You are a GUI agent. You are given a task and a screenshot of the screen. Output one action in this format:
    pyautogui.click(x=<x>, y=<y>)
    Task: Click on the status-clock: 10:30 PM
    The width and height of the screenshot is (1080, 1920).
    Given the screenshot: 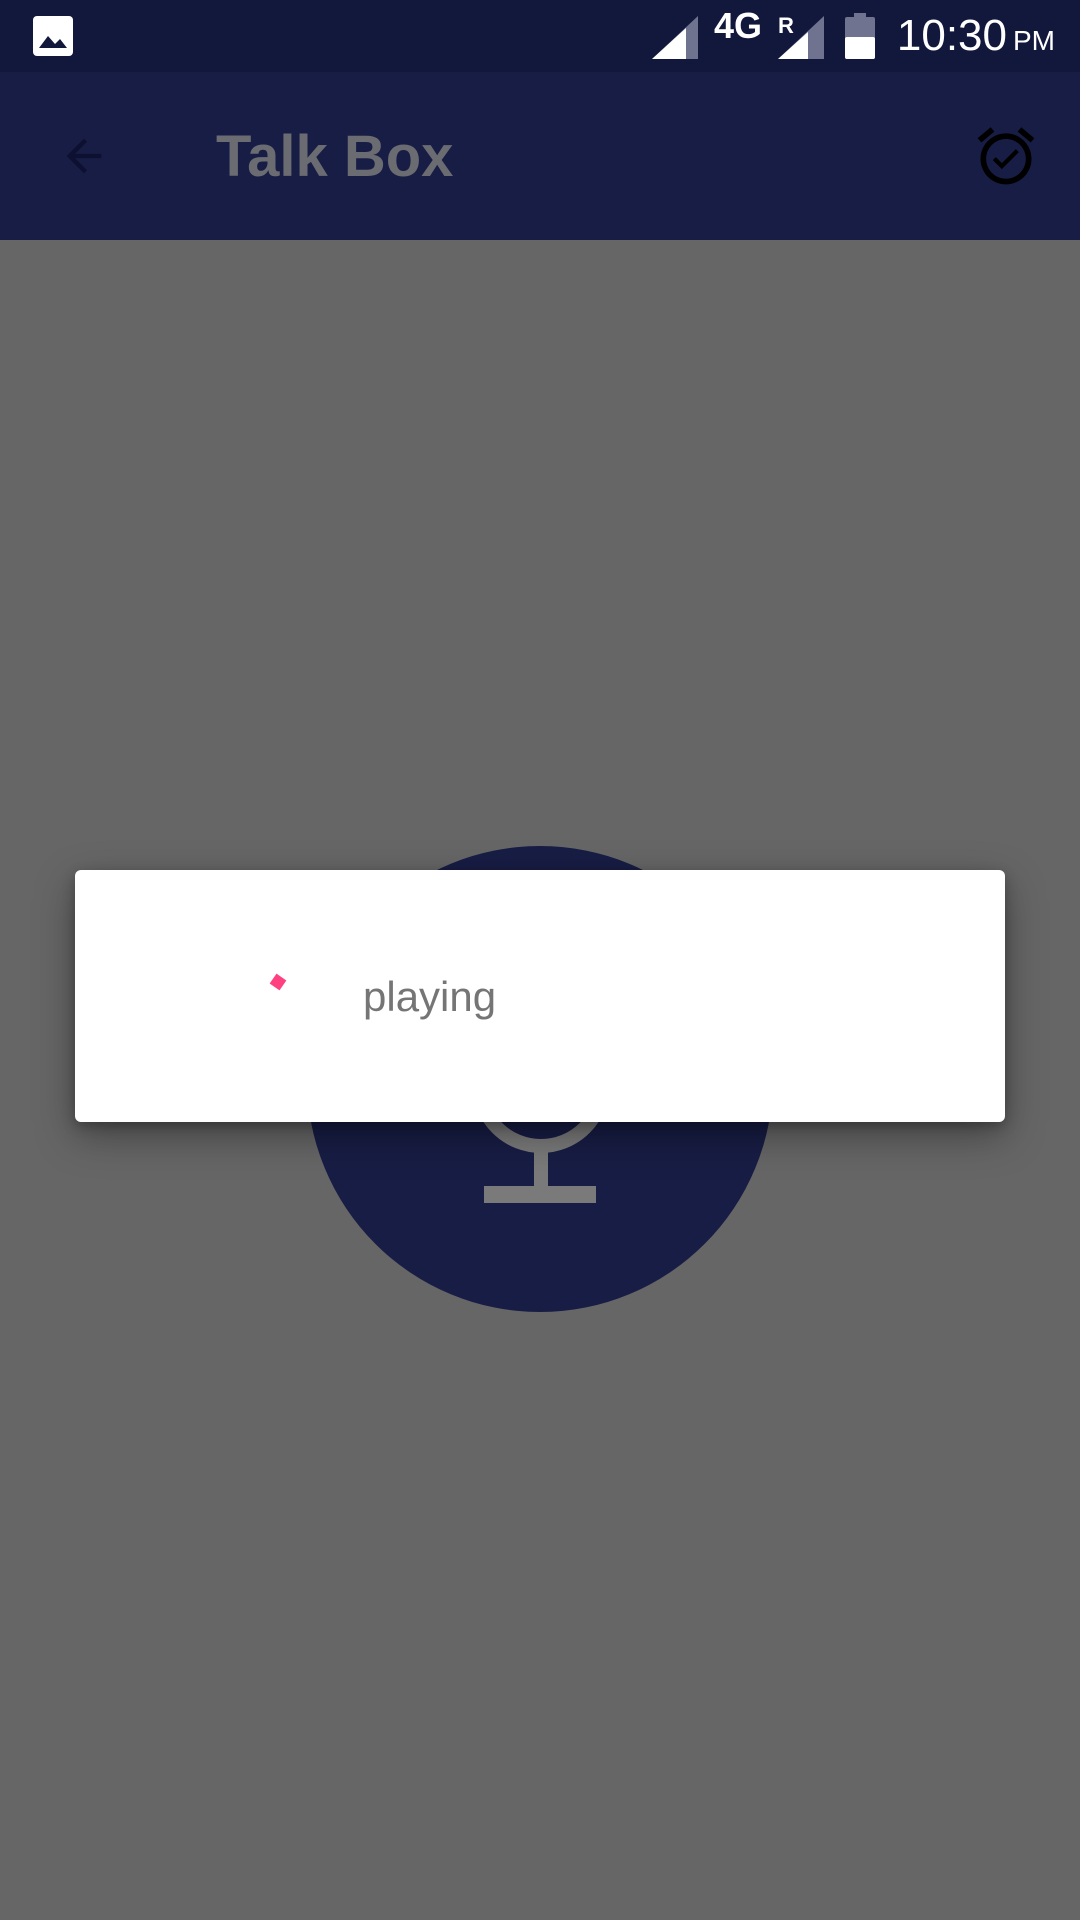 What is the action you would take?
    pyautogui.click(x=976, y=38)
    